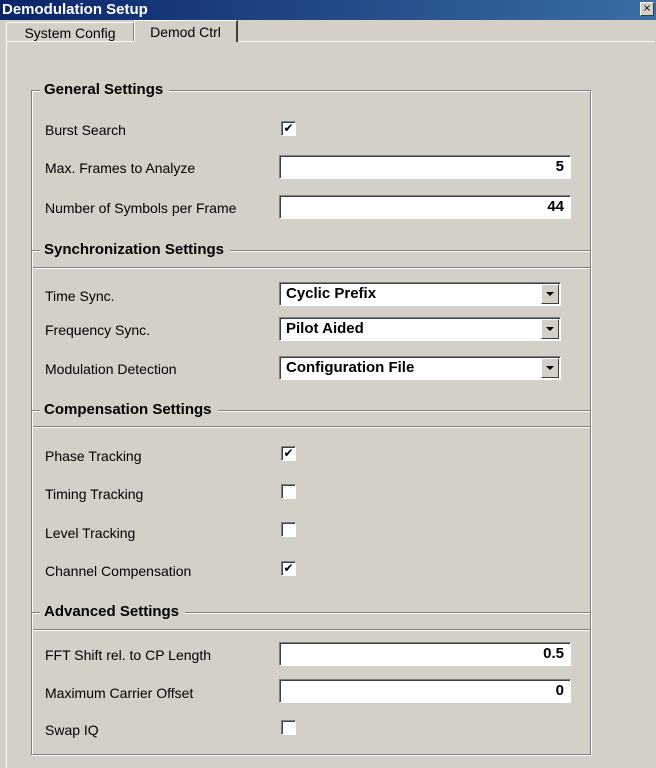 Image resolution: width=656 pixels, height=768 pixels. What do you see at coordinates (75, 9) in the screenshot?
I see `window-title: Demodulation Setup` at bounding box center [75, 9].